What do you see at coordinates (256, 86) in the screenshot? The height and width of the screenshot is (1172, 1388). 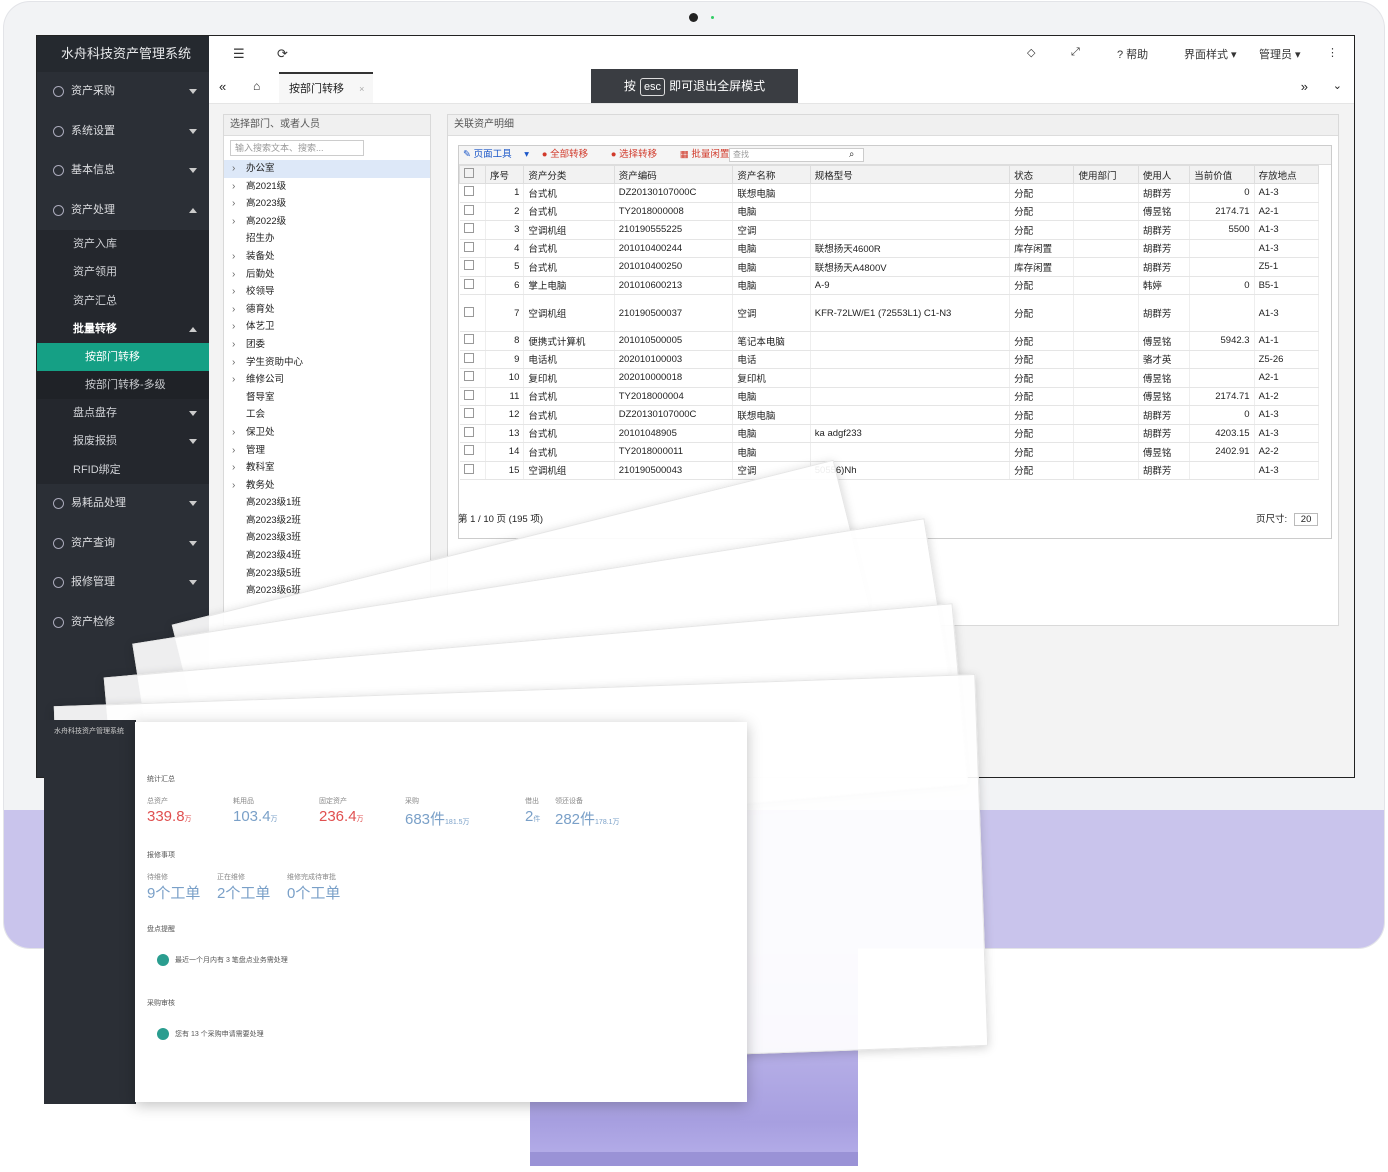 I see `home-icon: ⌂` at bounding box center [256, 86].